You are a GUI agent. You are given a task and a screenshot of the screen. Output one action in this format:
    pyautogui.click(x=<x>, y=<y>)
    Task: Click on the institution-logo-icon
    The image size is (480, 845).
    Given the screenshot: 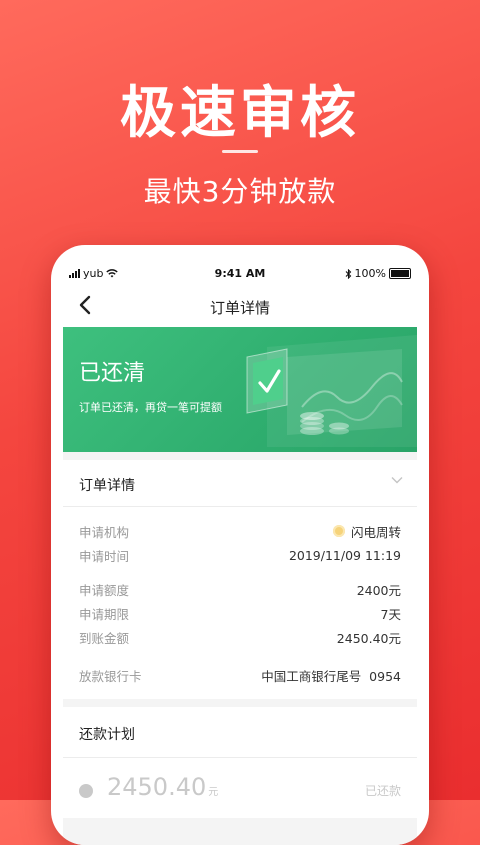 What is the action you would take?
    pyautogui.click(x=338, y=531)
    